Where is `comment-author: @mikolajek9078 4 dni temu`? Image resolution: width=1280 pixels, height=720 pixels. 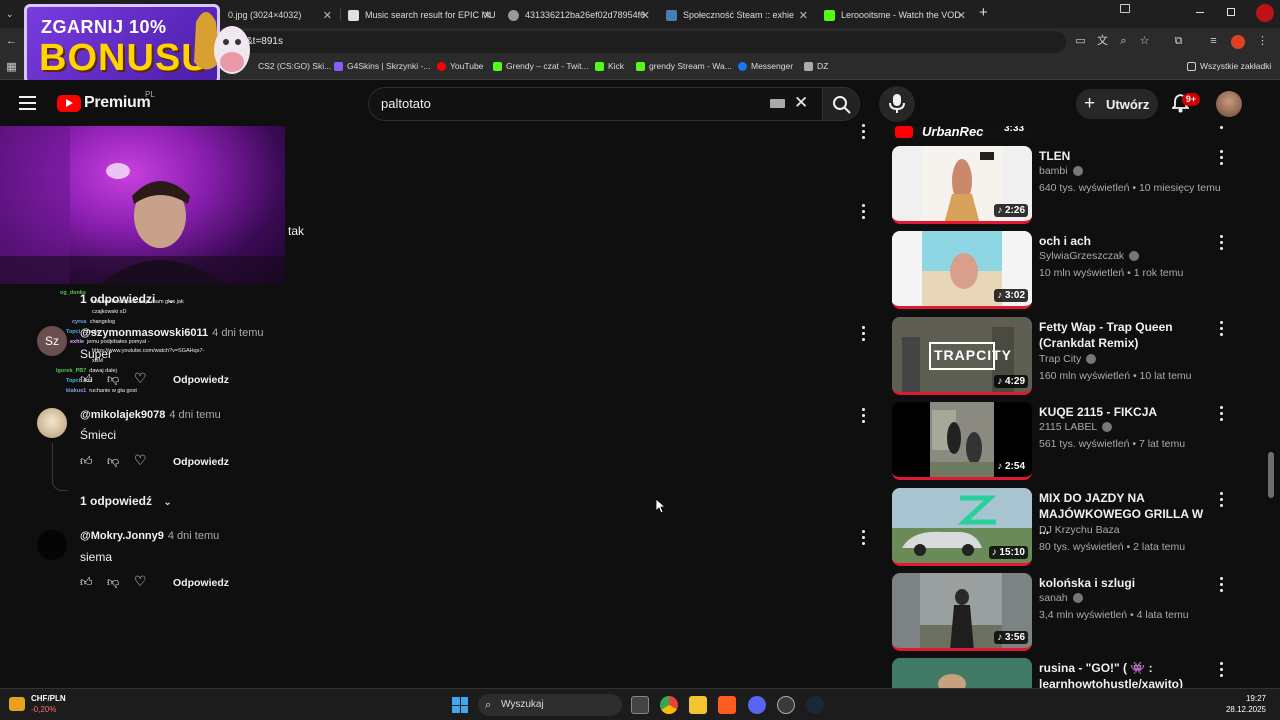 comment-author: @mikolajek9078 4 dni temu is located at coordinates (150, 415).